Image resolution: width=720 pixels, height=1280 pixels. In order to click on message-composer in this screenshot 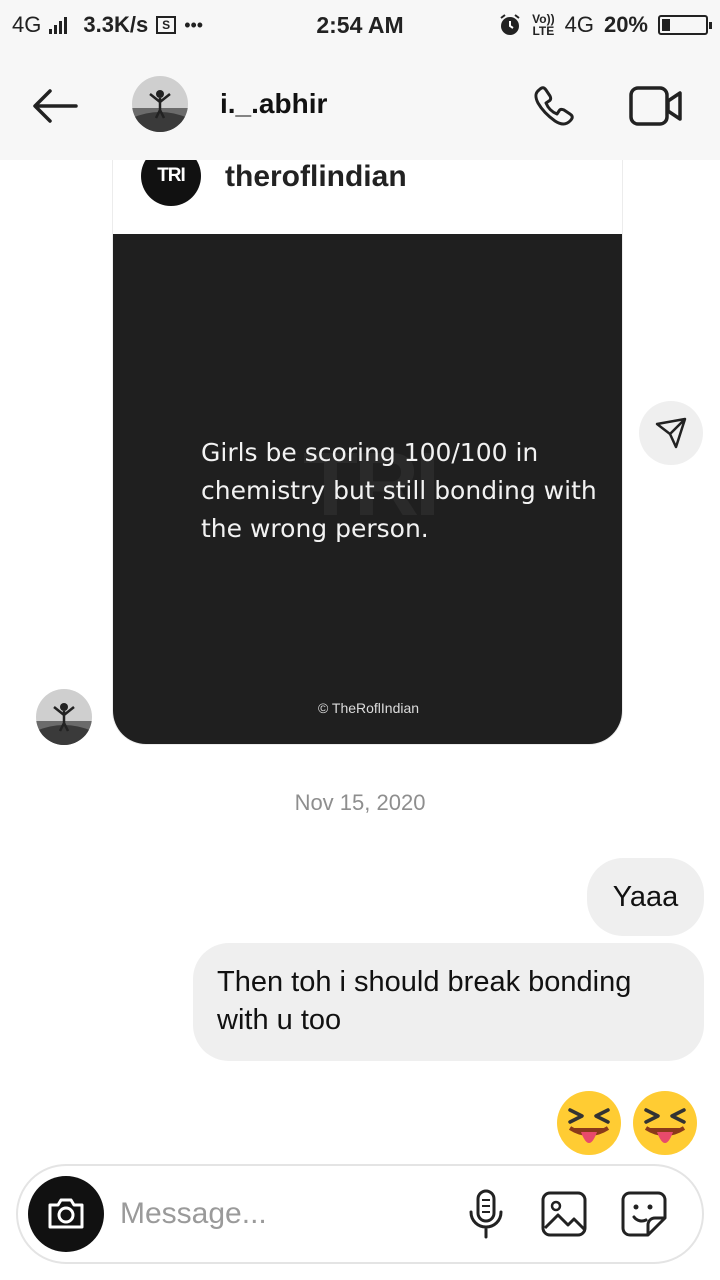, I will do `click(360, 1214)`.